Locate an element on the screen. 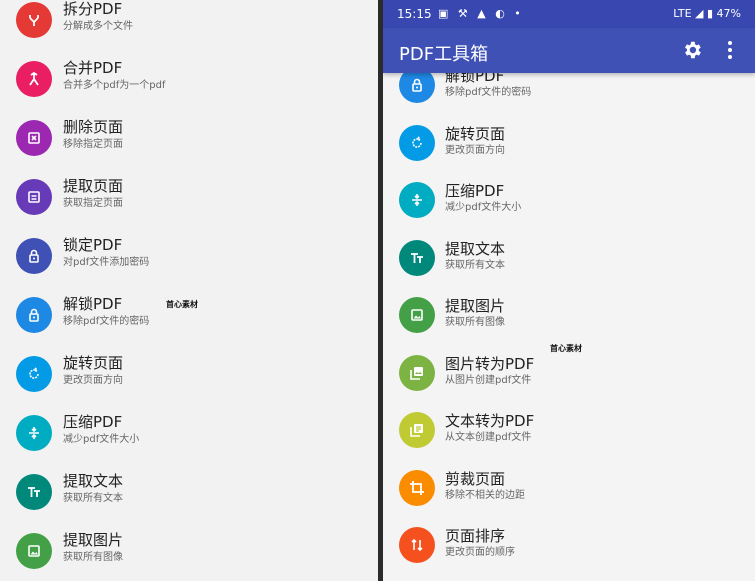  tool-item-label: 剪裁页面 is located at coordinates (475, 478).